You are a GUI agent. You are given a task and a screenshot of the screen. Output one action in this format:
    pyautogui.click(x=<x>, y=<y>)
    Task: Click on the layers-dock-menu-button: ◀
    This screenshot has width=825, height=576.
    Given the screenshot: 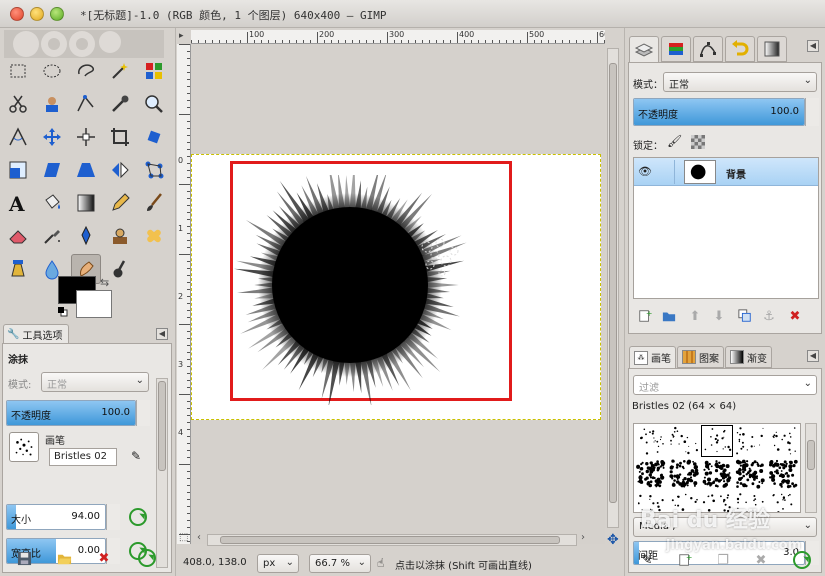 What is the action you would take?
    pyautogui.click(x=813, y=46)
    